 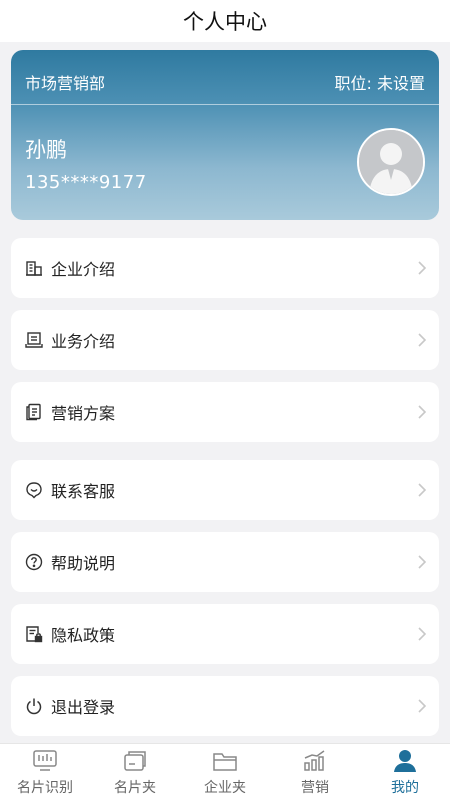 I want to click on menu-label: 业务介绍, so click(x=83, y=341).